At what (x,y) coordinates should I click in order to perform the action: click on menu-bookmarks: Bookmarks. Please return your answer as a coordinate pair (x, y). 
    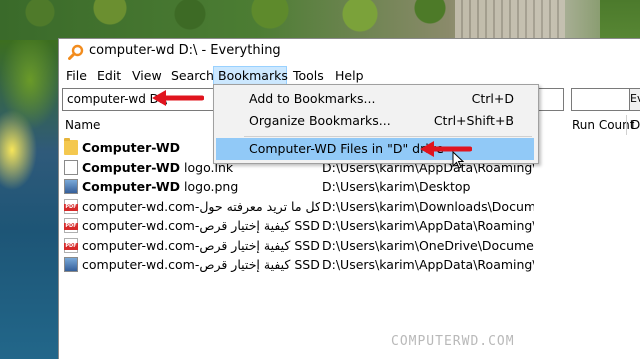
    Looking at the image, I should click on (250, 76).